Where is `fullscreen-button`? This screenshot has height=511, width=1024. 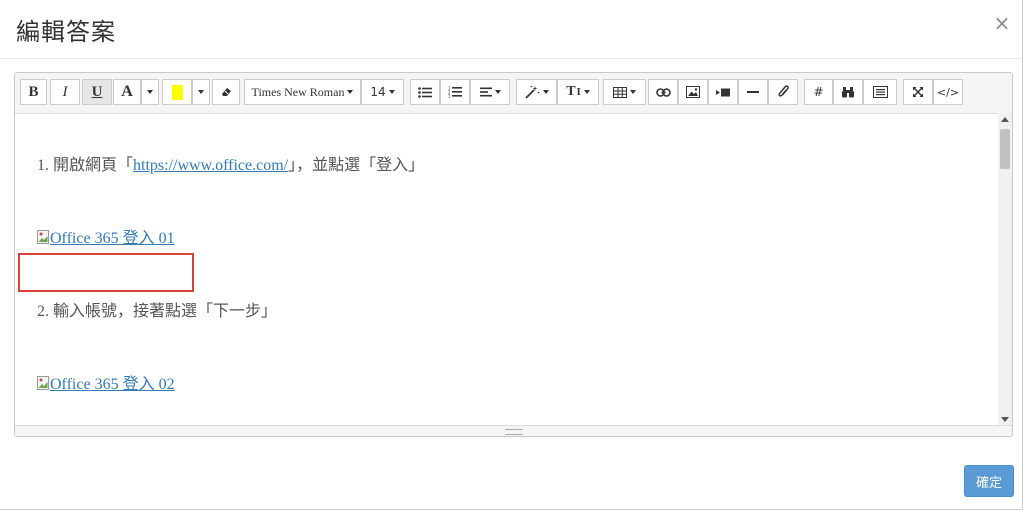
fullscreen-button is located at coordinates (918, 92).